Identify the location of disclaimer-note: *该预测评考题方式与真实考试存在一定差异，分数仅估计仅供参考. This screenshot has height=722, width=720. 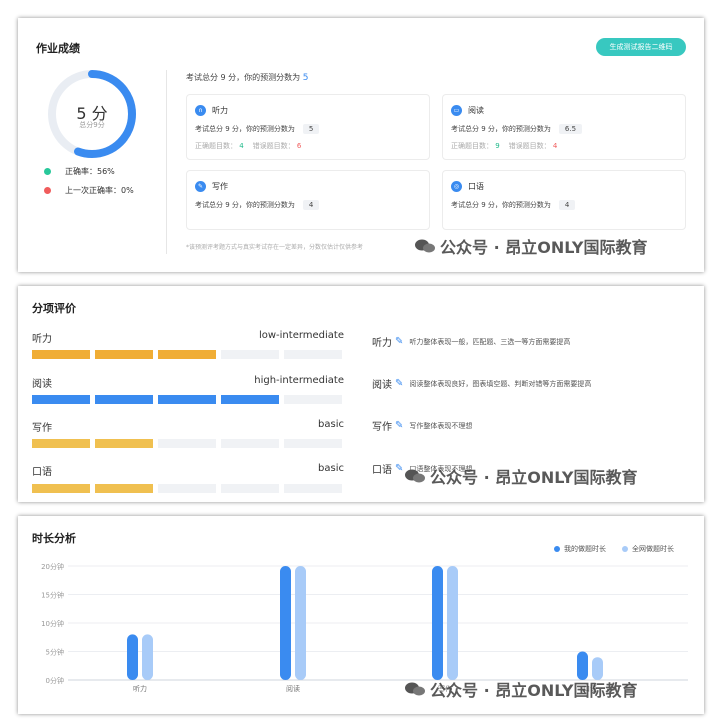
(275, 247).